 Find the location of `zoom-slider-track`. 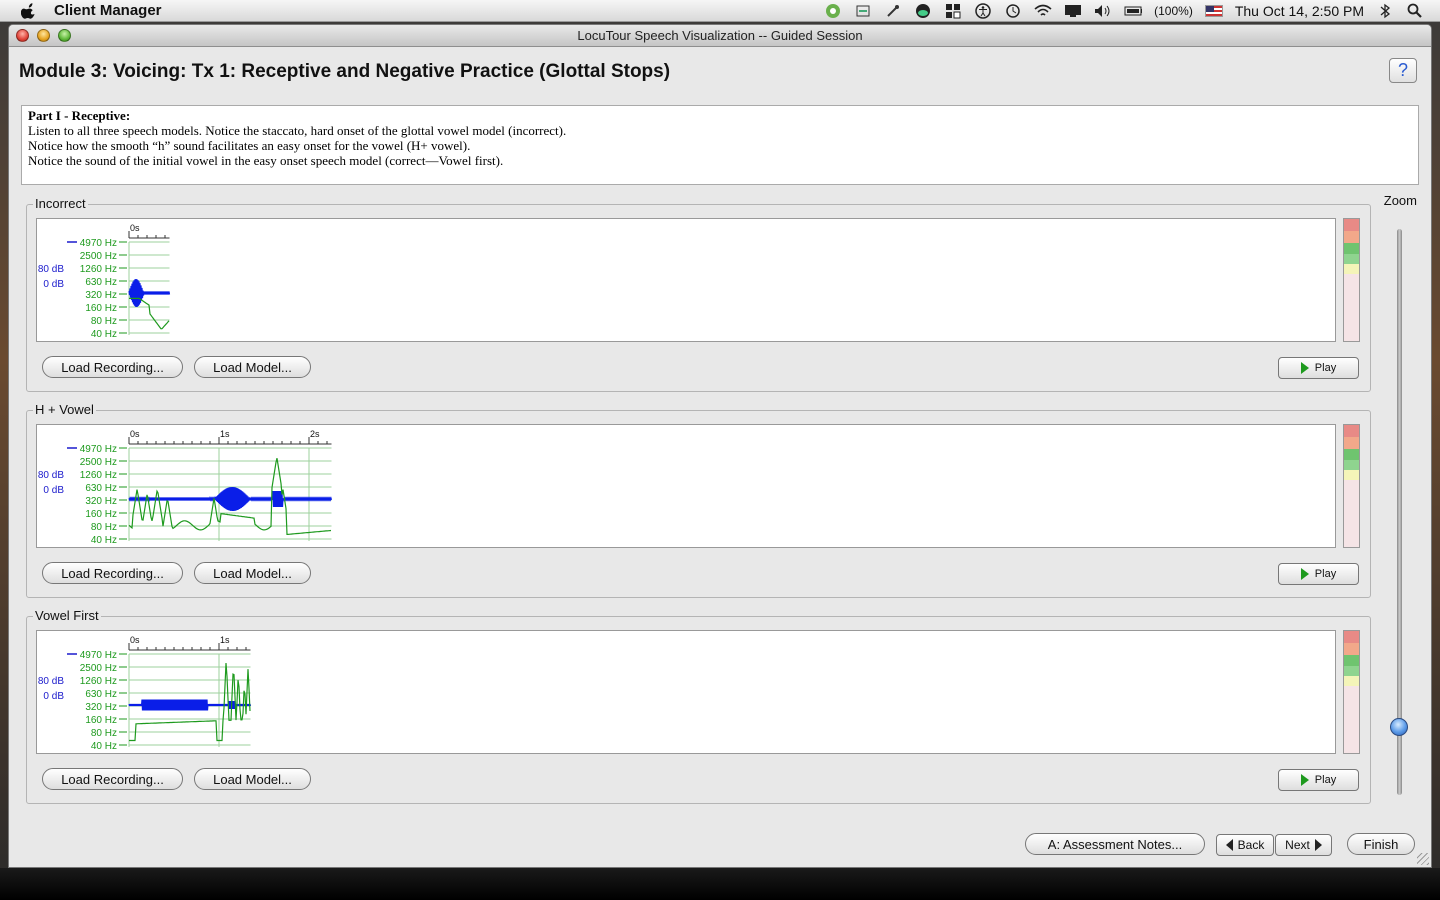

zoom-slider-track is located at coordinates (1399, 512).